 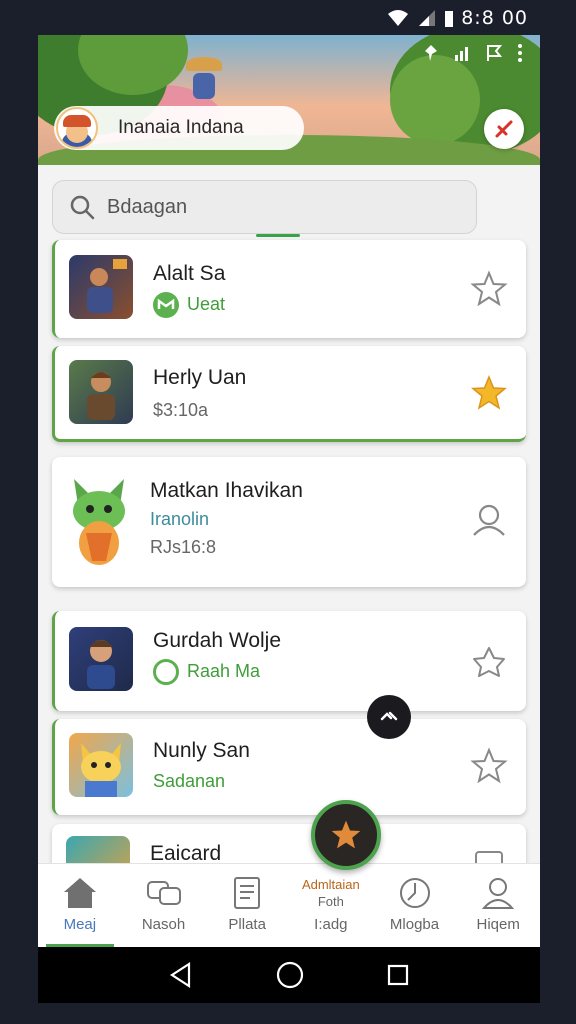 I want to click on chat-icon, so click(x=163, y=893).